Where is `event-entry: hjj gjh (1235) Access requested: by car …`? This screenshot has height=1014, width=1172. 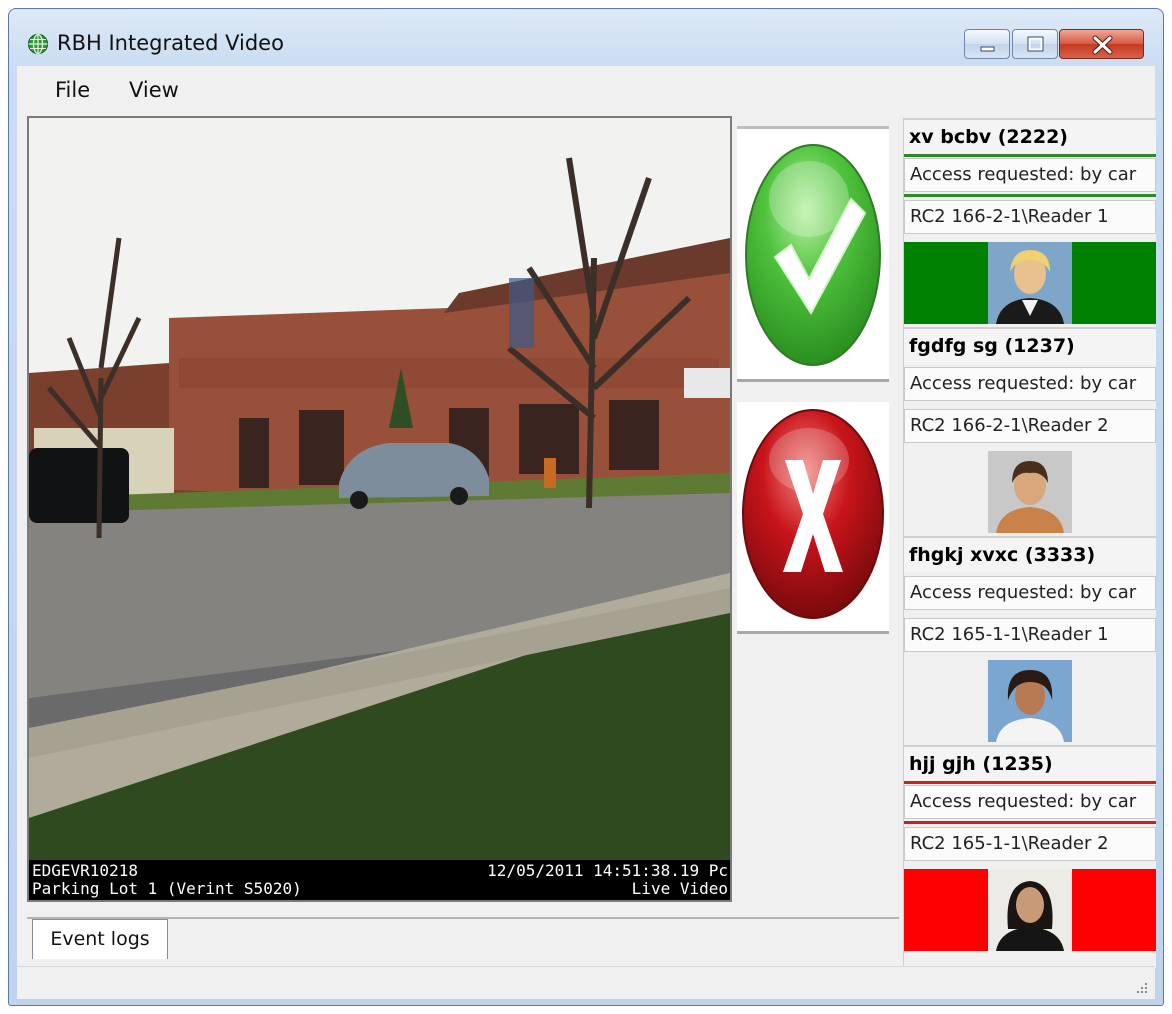 event-entry: hjj gjh (1235) Access requested: by car … is located at coordinates (1030, 849).